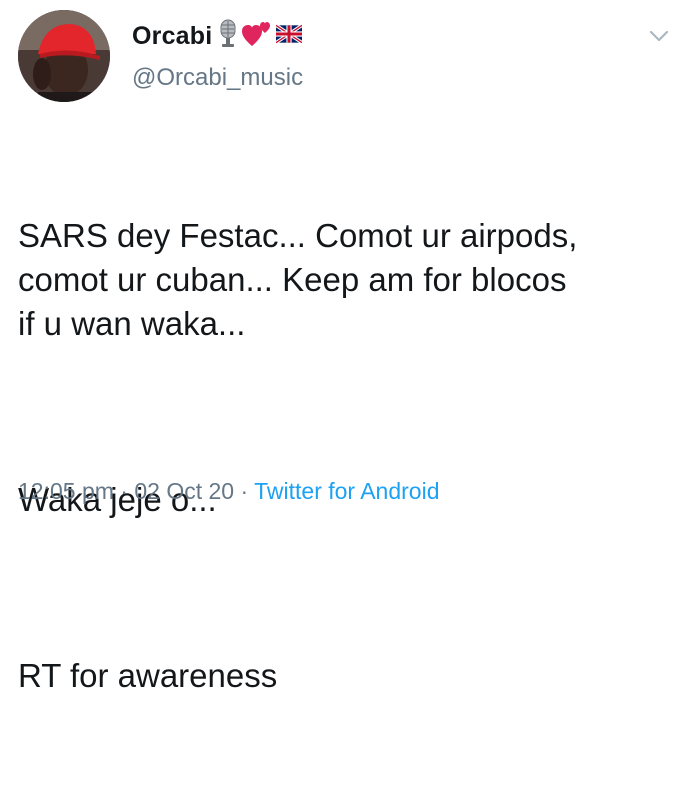  I want to click on name-emojis, so click(262, 36).